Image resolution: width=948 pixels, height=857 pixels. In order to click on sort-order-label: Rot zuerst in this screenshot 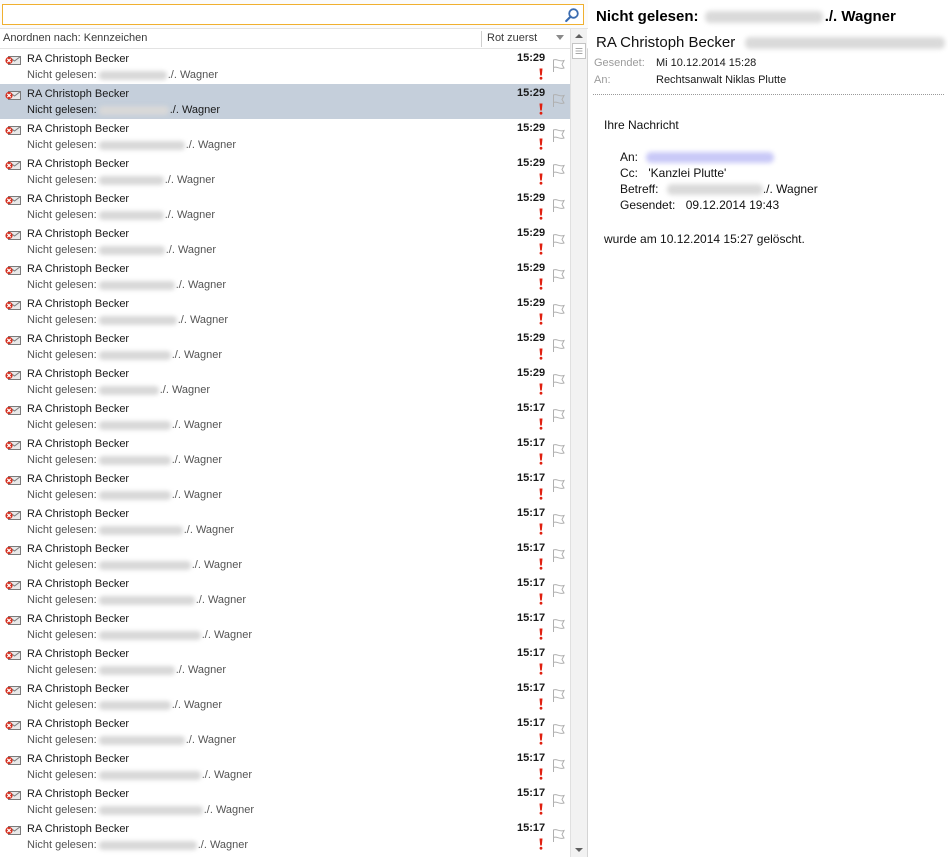, I will do `click(512, 38)`.